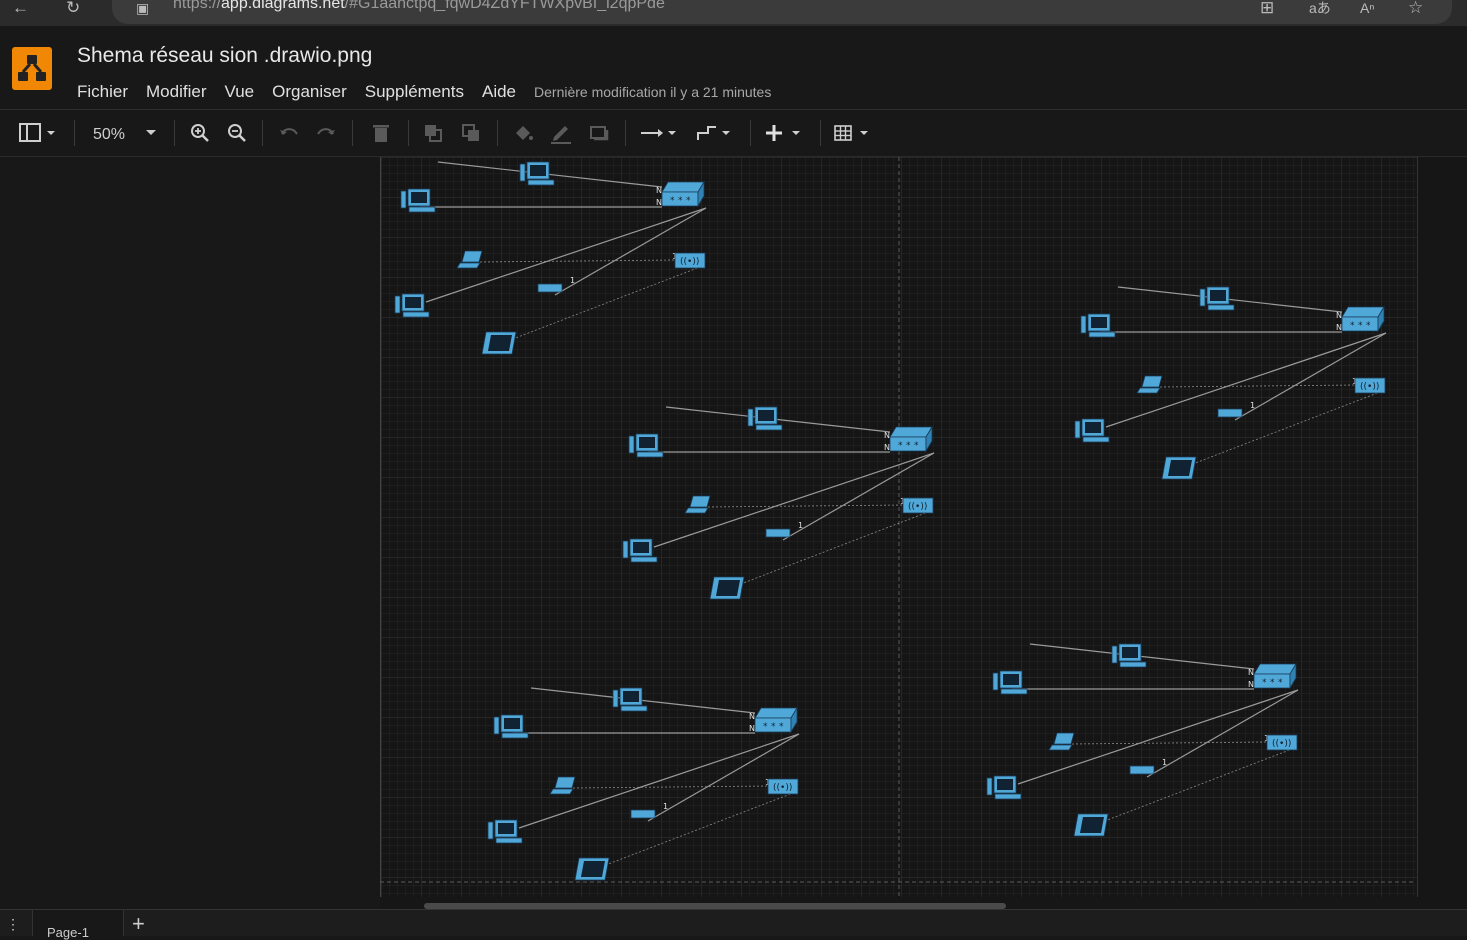  What do you see at coordinates (309, 92) in the screenshot?
I see `menu-organiser: Organiser` at bounding box center [309, 92].